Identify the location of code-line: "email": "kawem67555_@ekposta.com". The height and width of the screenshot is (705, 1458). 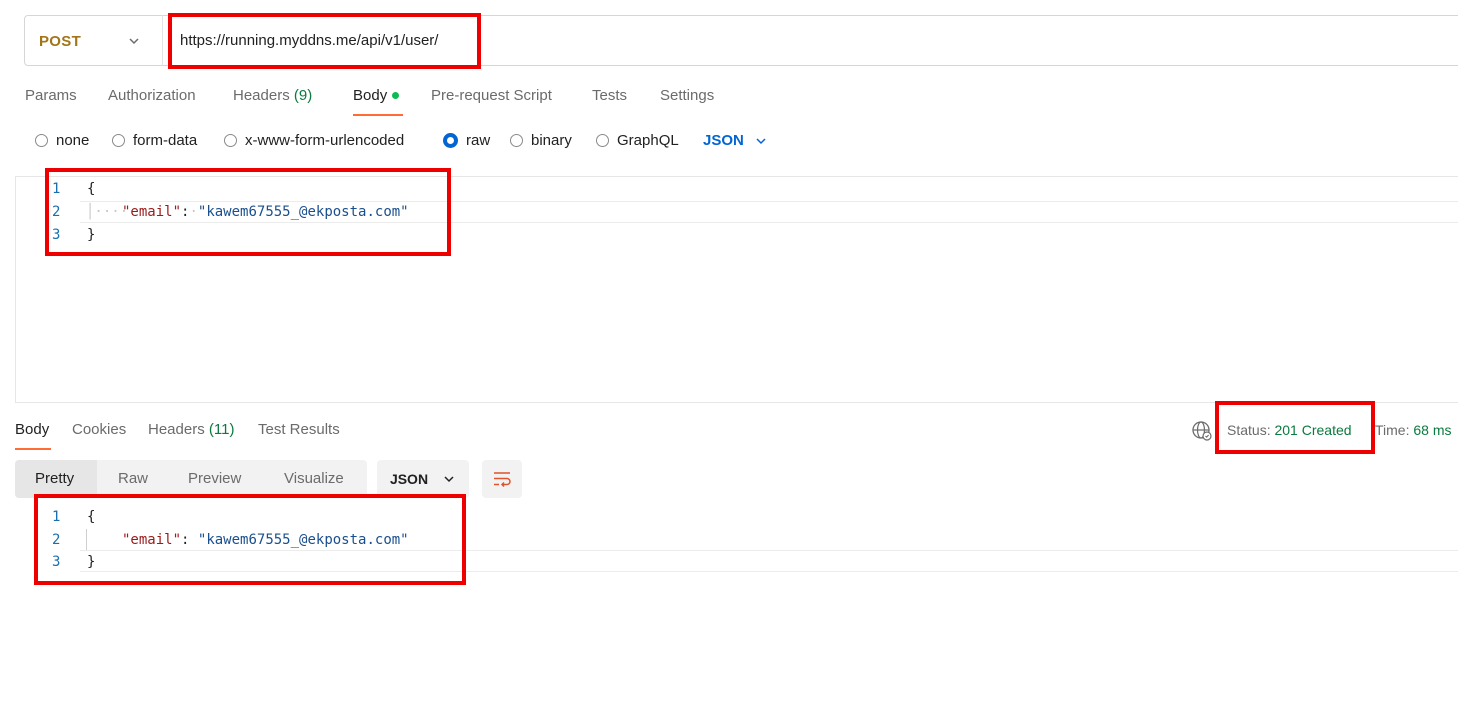
(265, 540).